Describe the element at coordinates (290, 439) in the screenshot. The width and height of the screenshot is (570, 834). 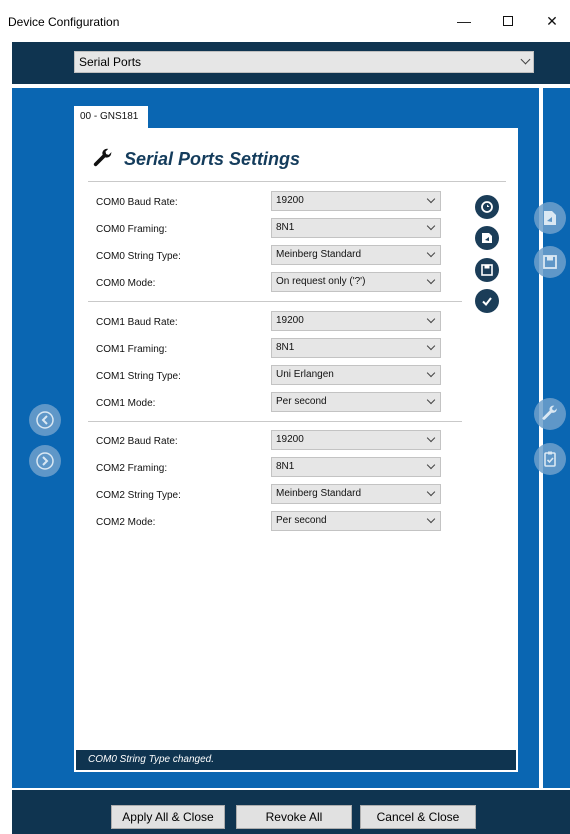
I see `com2-baud-value: 19200` at that location.